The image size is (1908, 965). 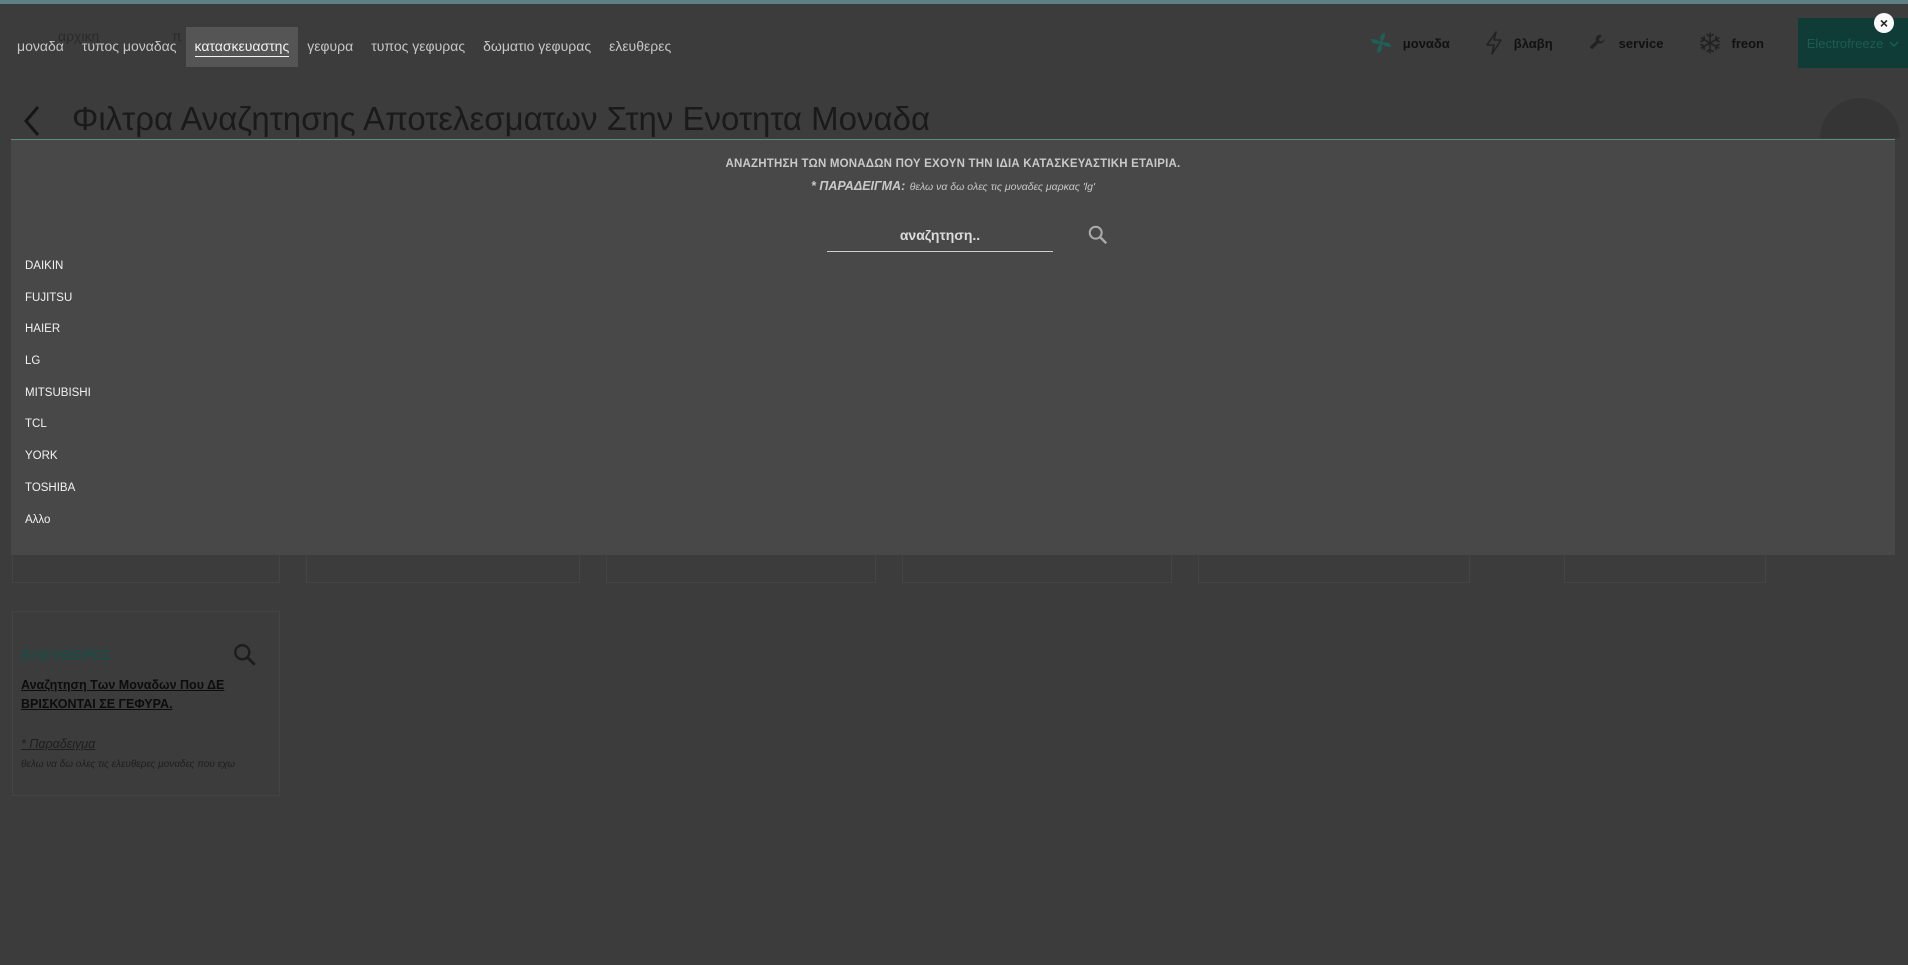 I want to click on search-input, so click(x=940, y=234).